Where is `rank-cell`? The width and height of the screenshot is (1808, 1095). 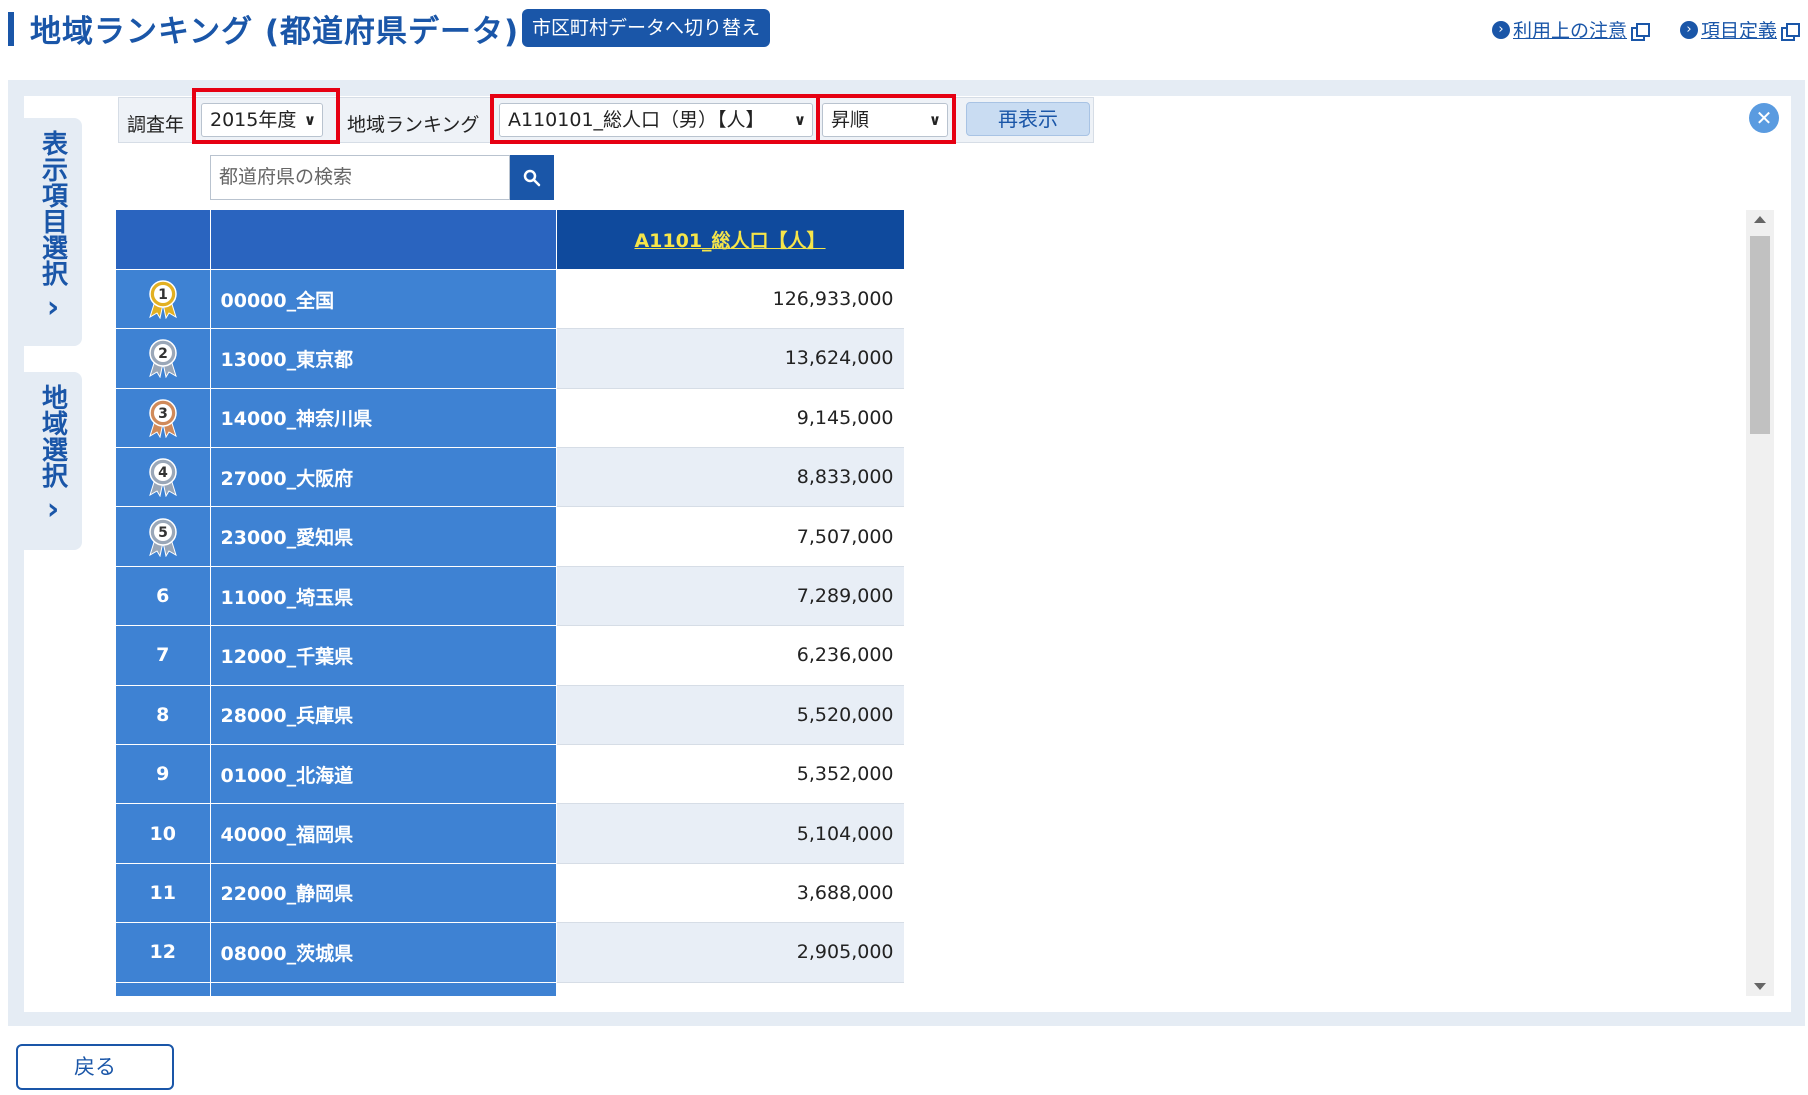 rank-cell is located at coordinates (163, 989).